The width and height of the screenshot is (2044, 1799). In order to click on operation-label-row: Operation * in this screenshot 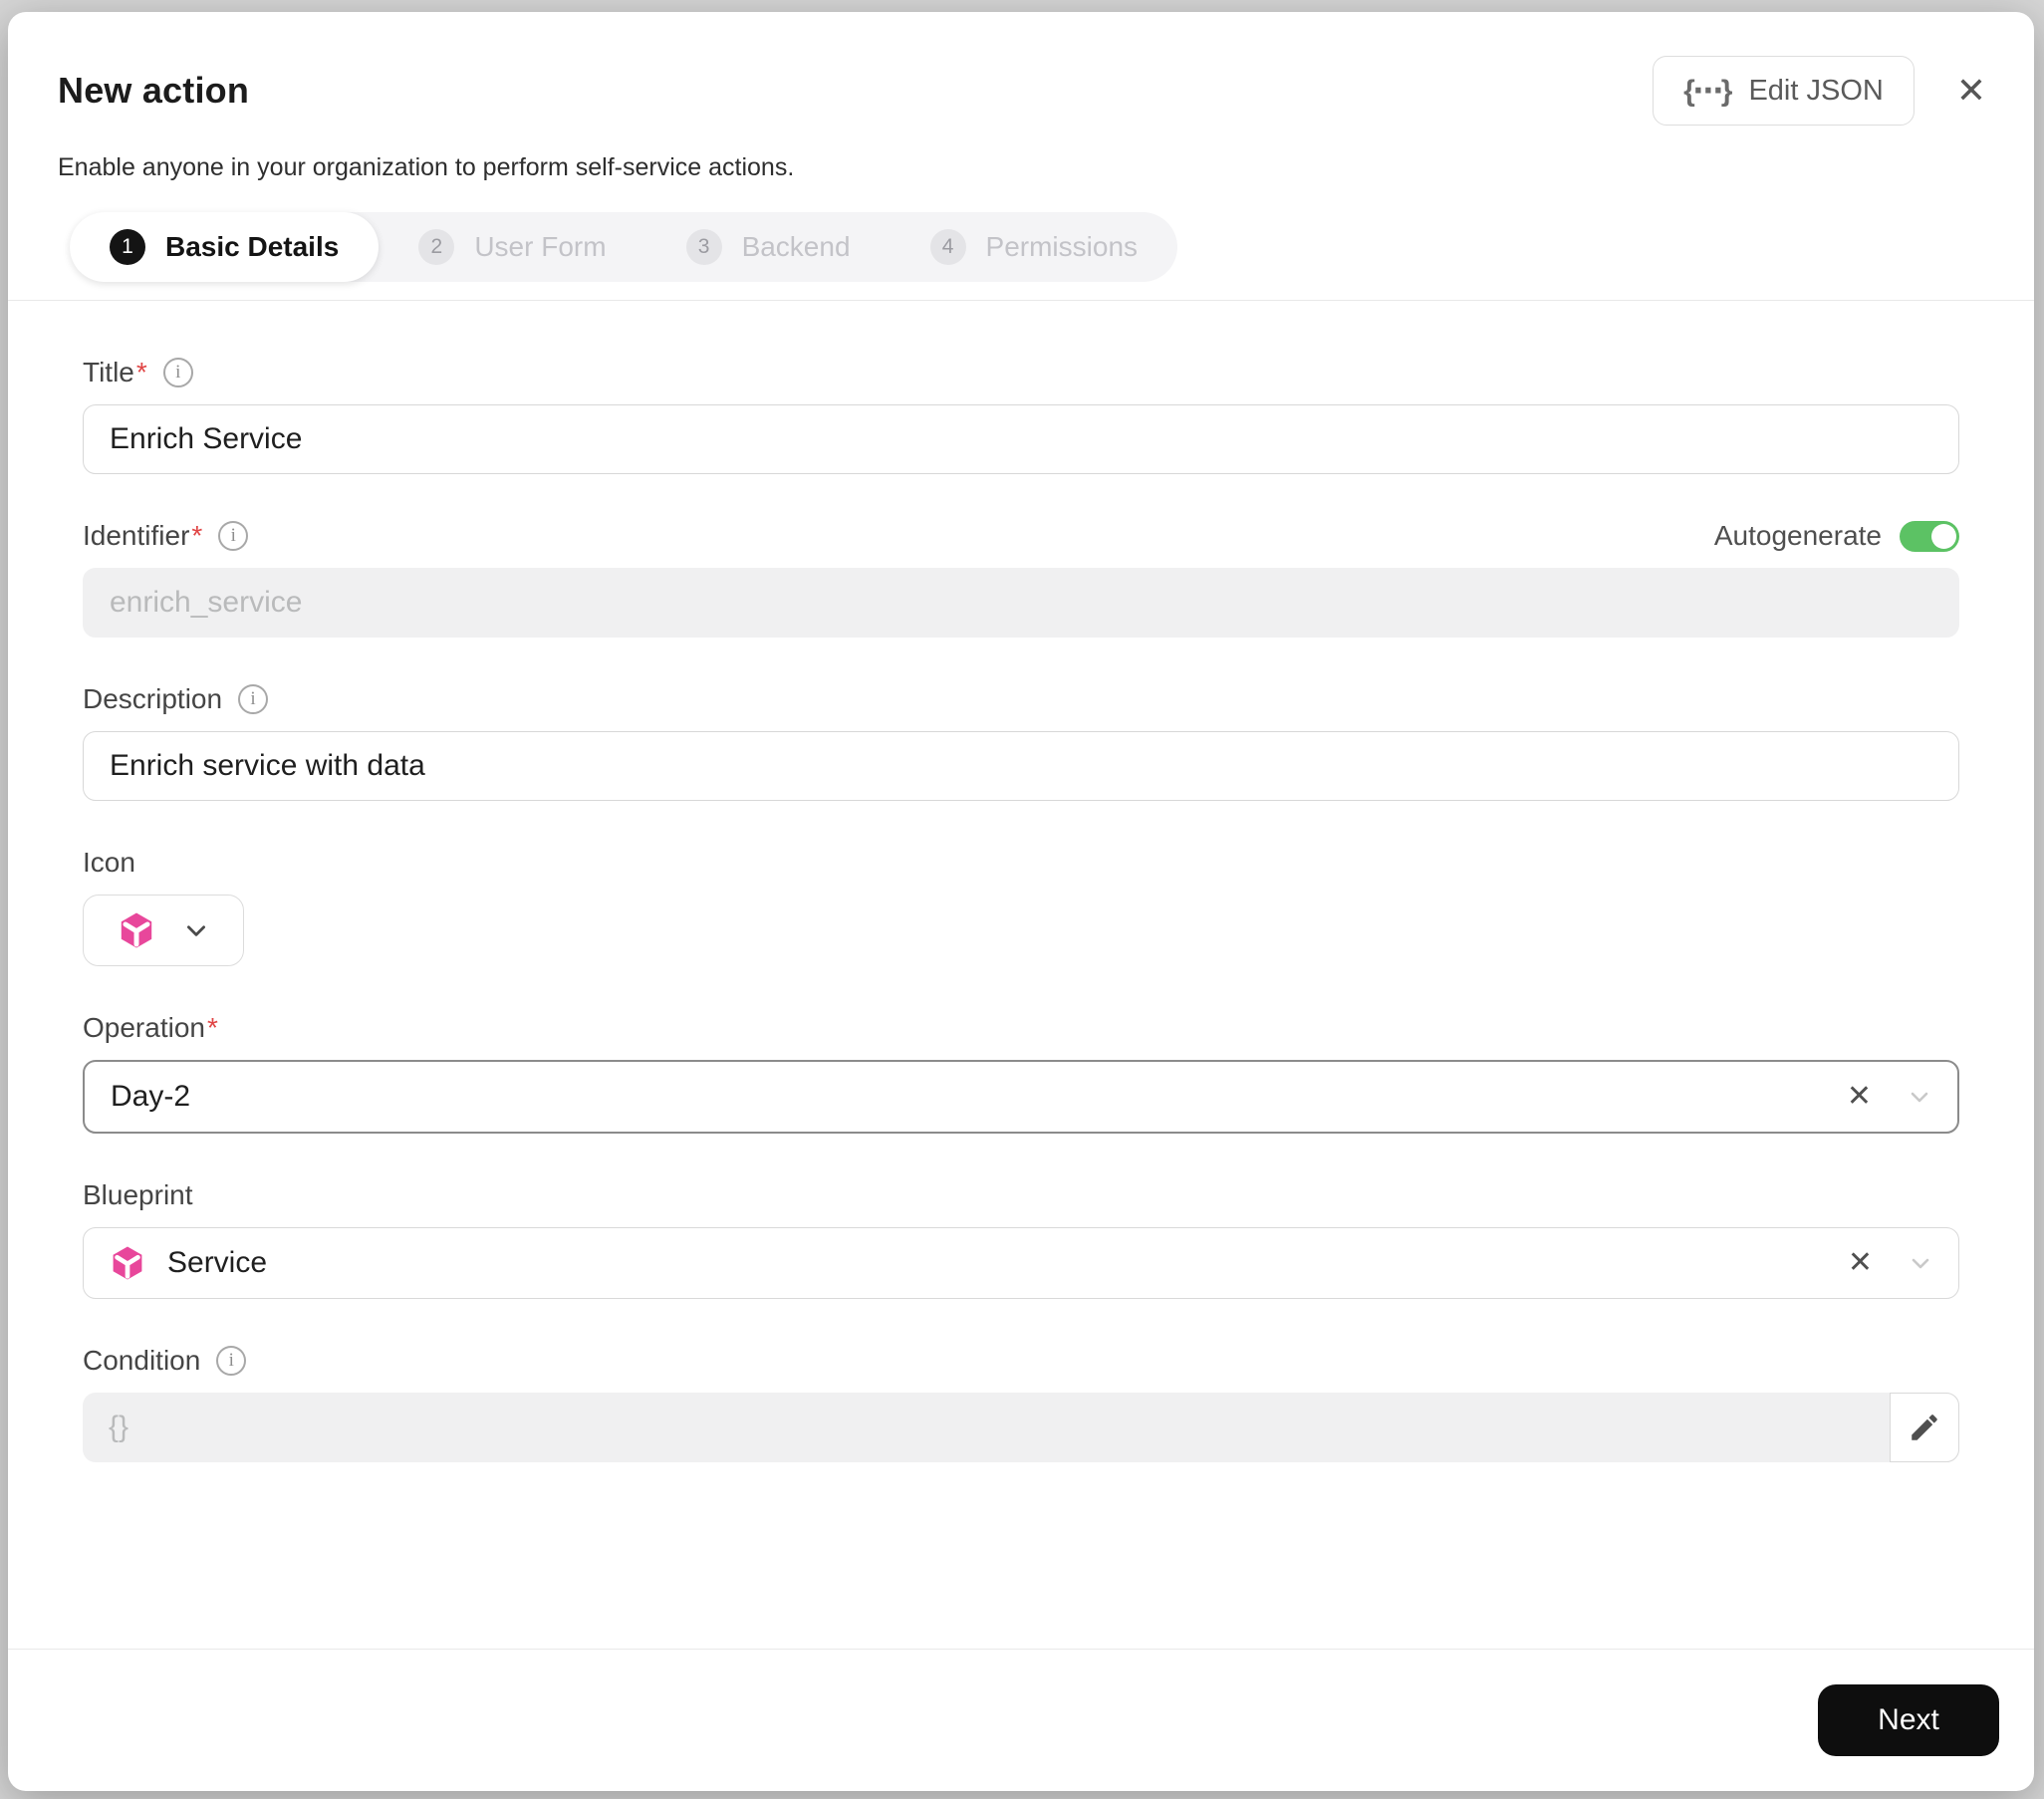, I will do `click(1021, 1028)`.